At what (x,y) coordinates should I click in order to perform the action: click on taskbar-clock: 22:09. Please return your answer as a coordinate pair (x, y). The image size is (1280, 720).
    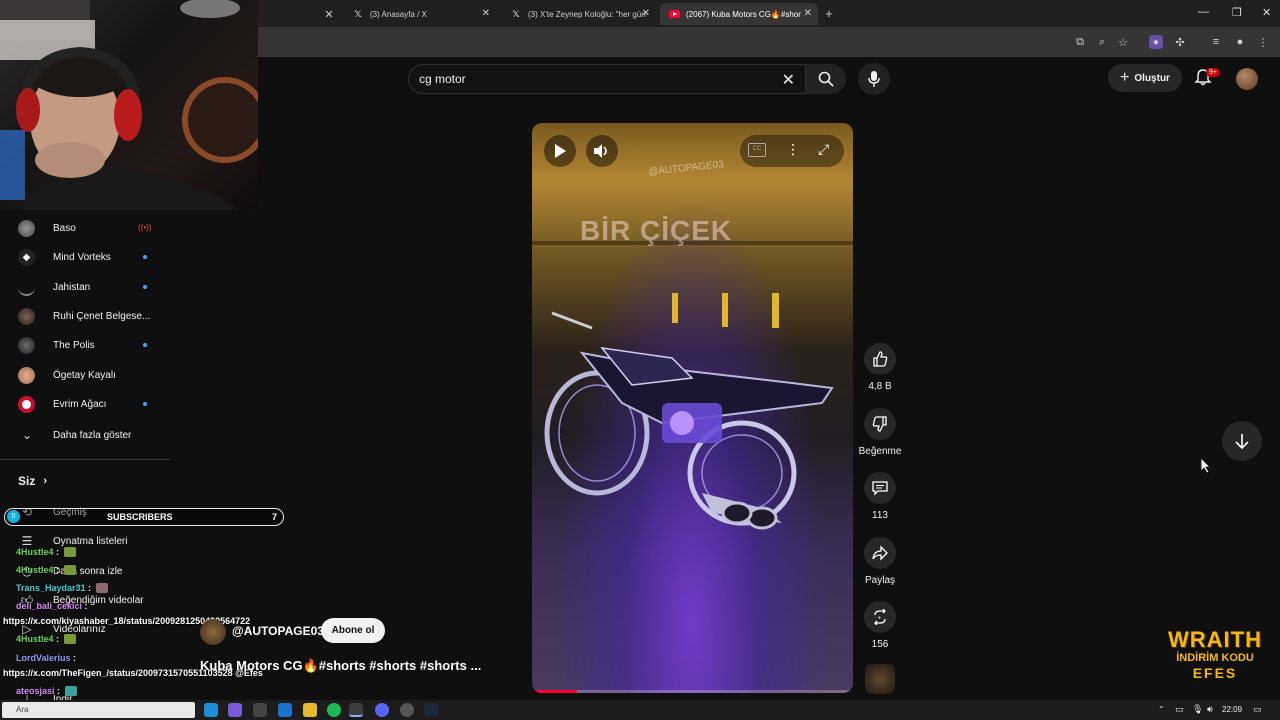
    Looking at the image, I should click on (1232, 709).